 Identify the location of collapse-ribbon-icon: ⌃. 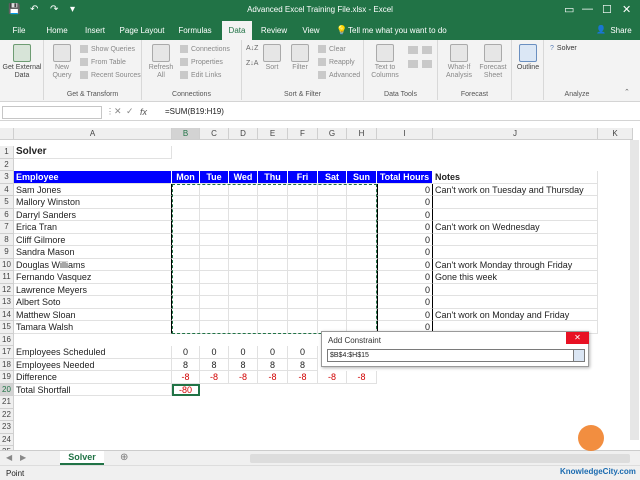
(627, 92).